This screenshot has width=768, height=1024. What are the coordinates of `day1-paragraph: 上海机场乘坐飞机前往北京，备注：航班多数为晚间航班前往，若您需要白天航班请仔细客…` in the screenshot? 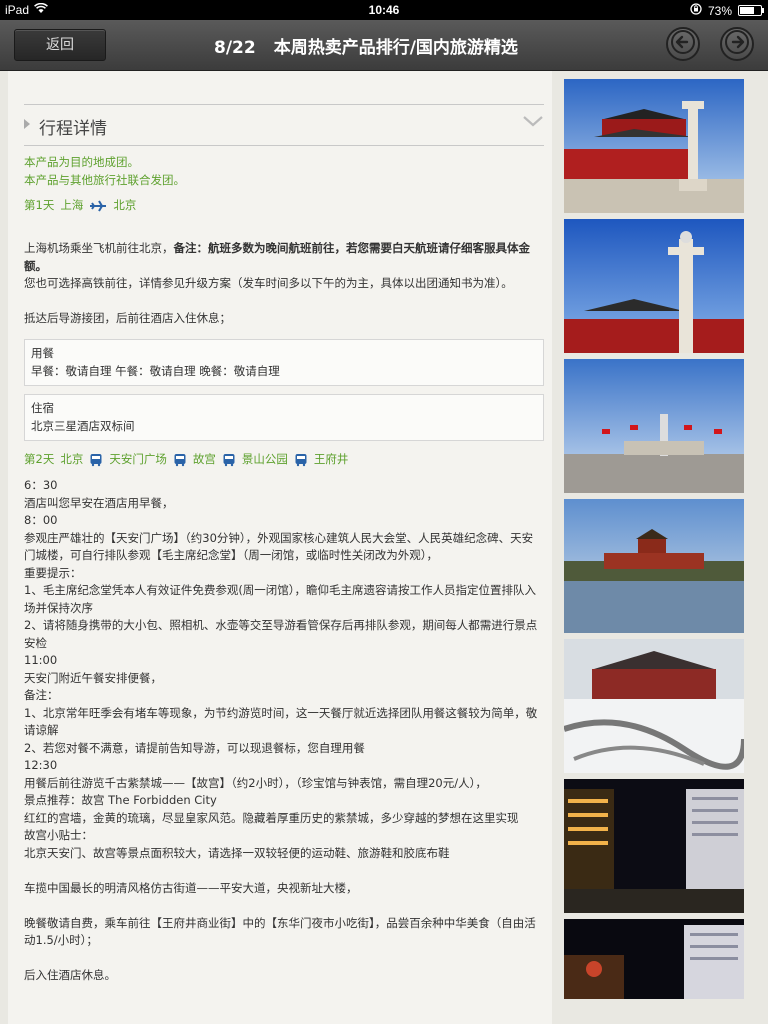 It's located at (277, 257).